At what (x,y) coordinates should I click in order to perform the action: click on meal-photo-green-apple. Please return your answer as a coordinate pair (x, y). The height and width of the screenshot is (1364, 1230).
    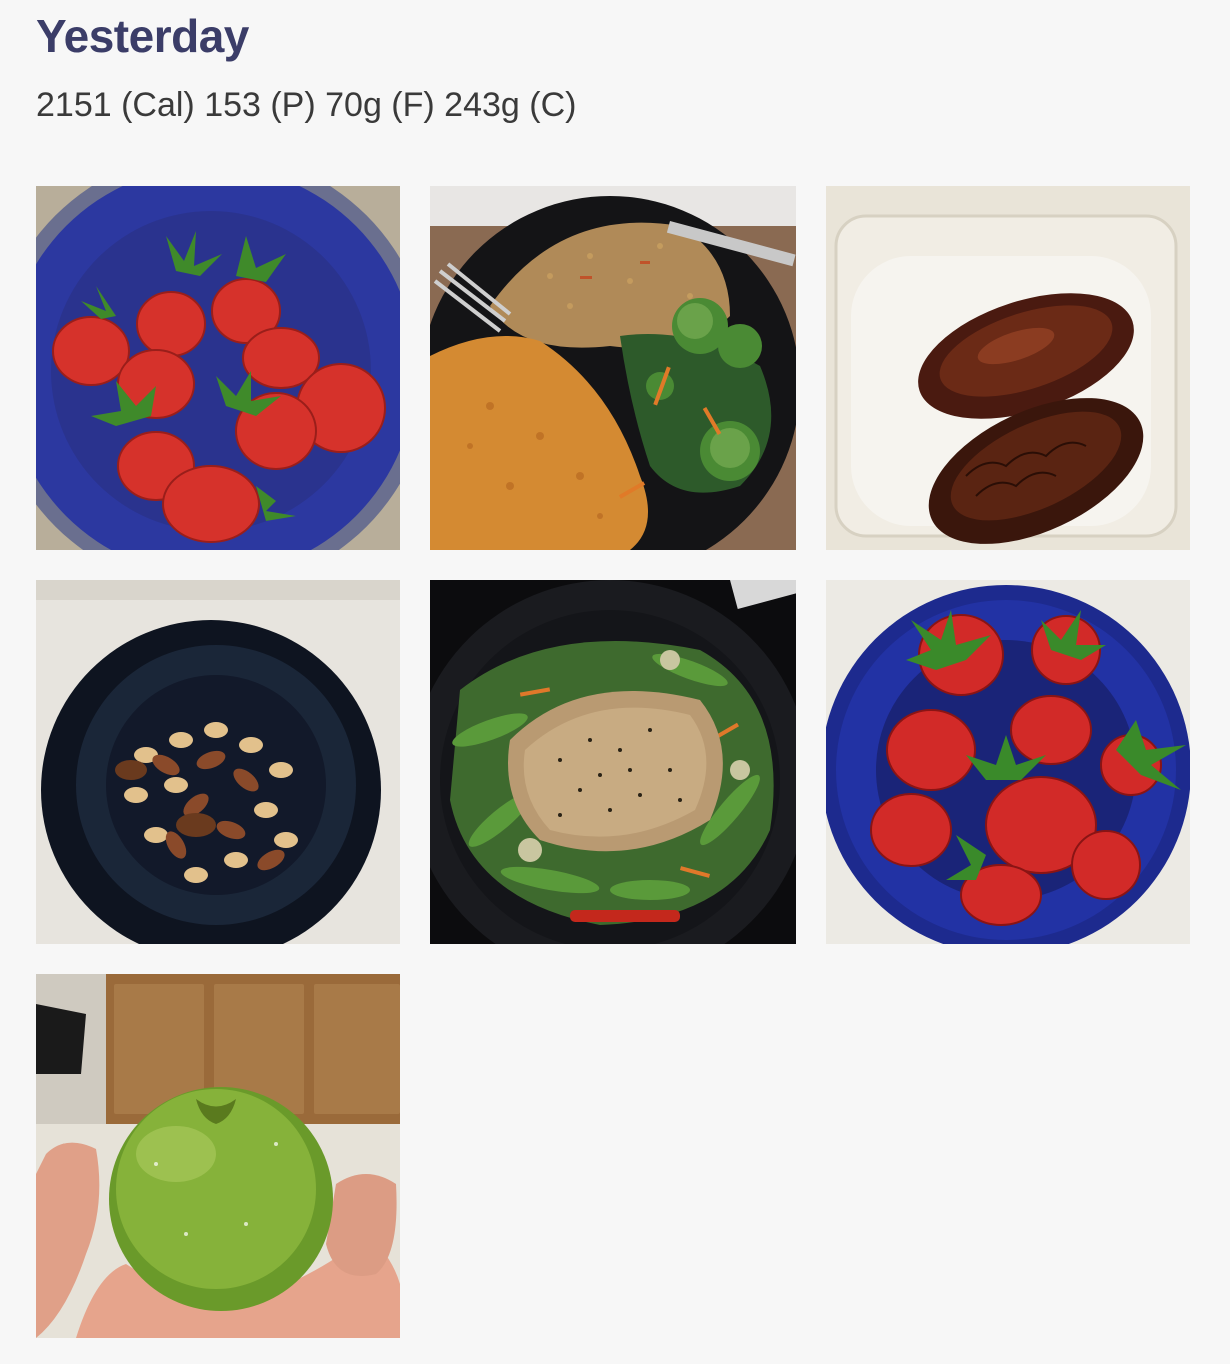
    Looking at the image, I should click on (218, 1156).